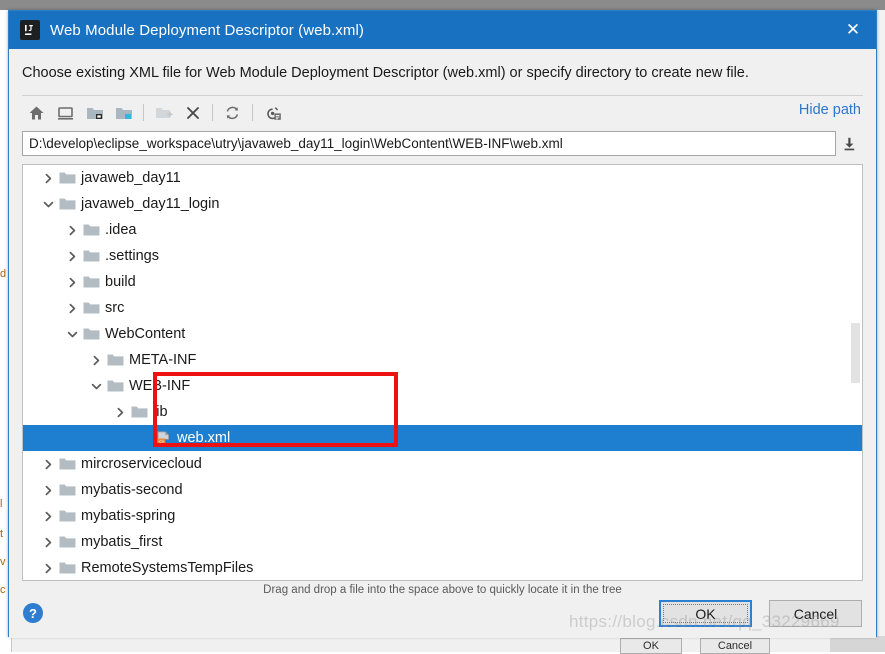  I want to click on project-folder-icon, so click(94, 112).